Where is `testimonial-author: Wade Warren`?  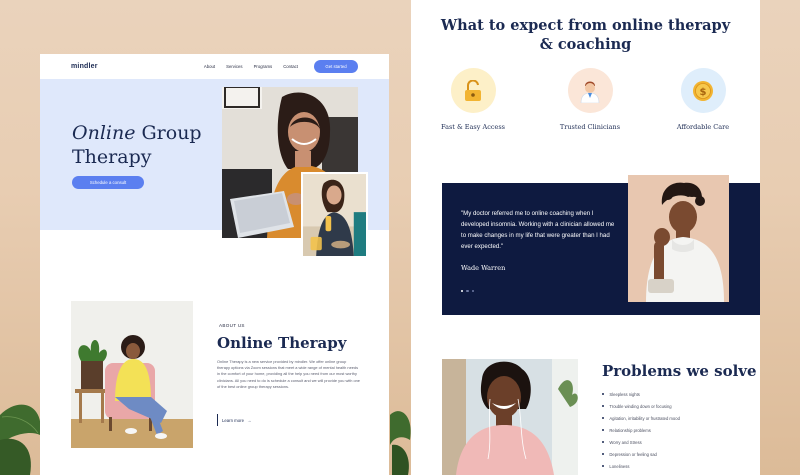
testimonial-author: Wade Warren is located at coordinates (483, 268).